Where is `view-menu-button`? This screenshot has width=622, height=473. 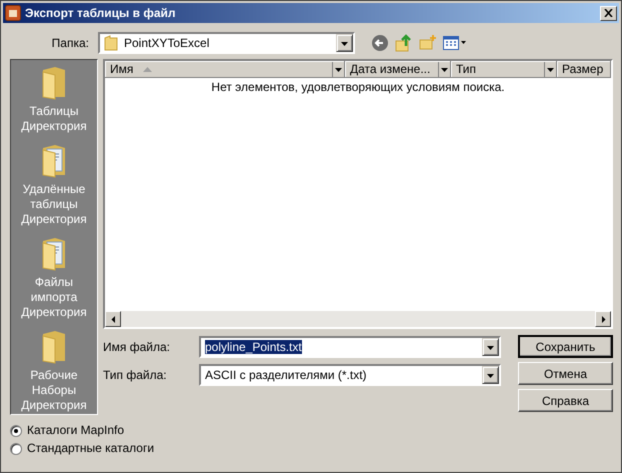
view-menu-button is located at coordinates (455, 43).